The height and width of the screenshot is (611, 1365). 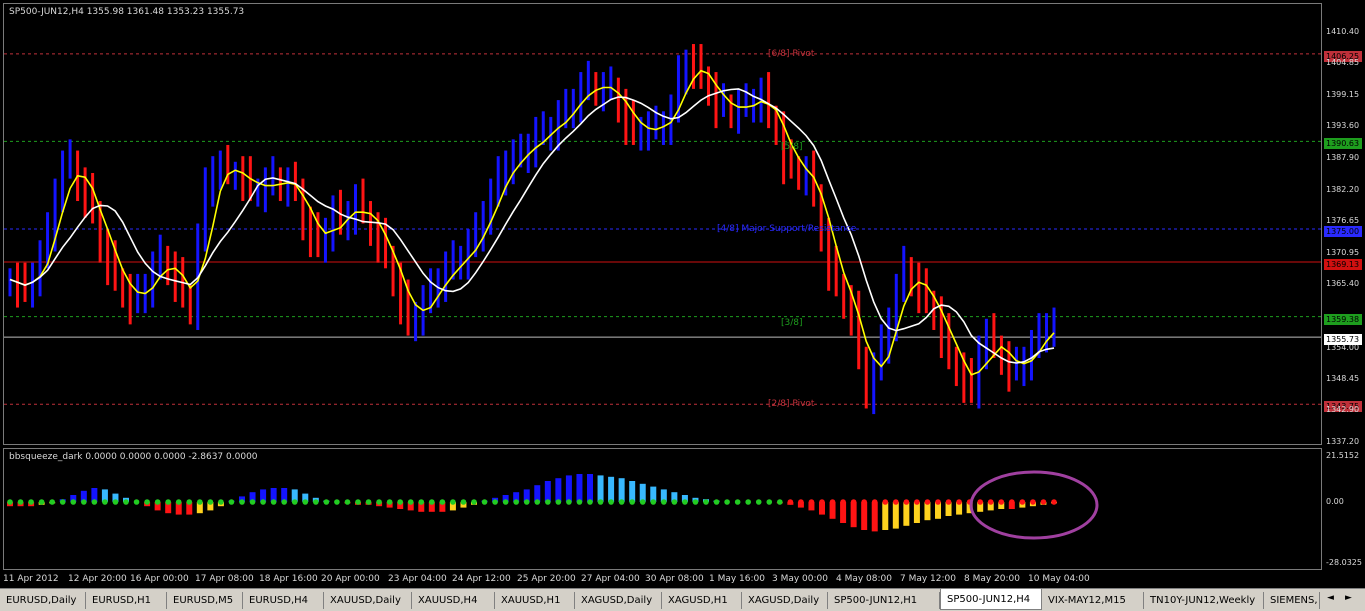 What do you see at coordinates (1343, 94) in the screenshot?
I see `price-tick-label: 1399.15` at bounding box center [1343, 94].